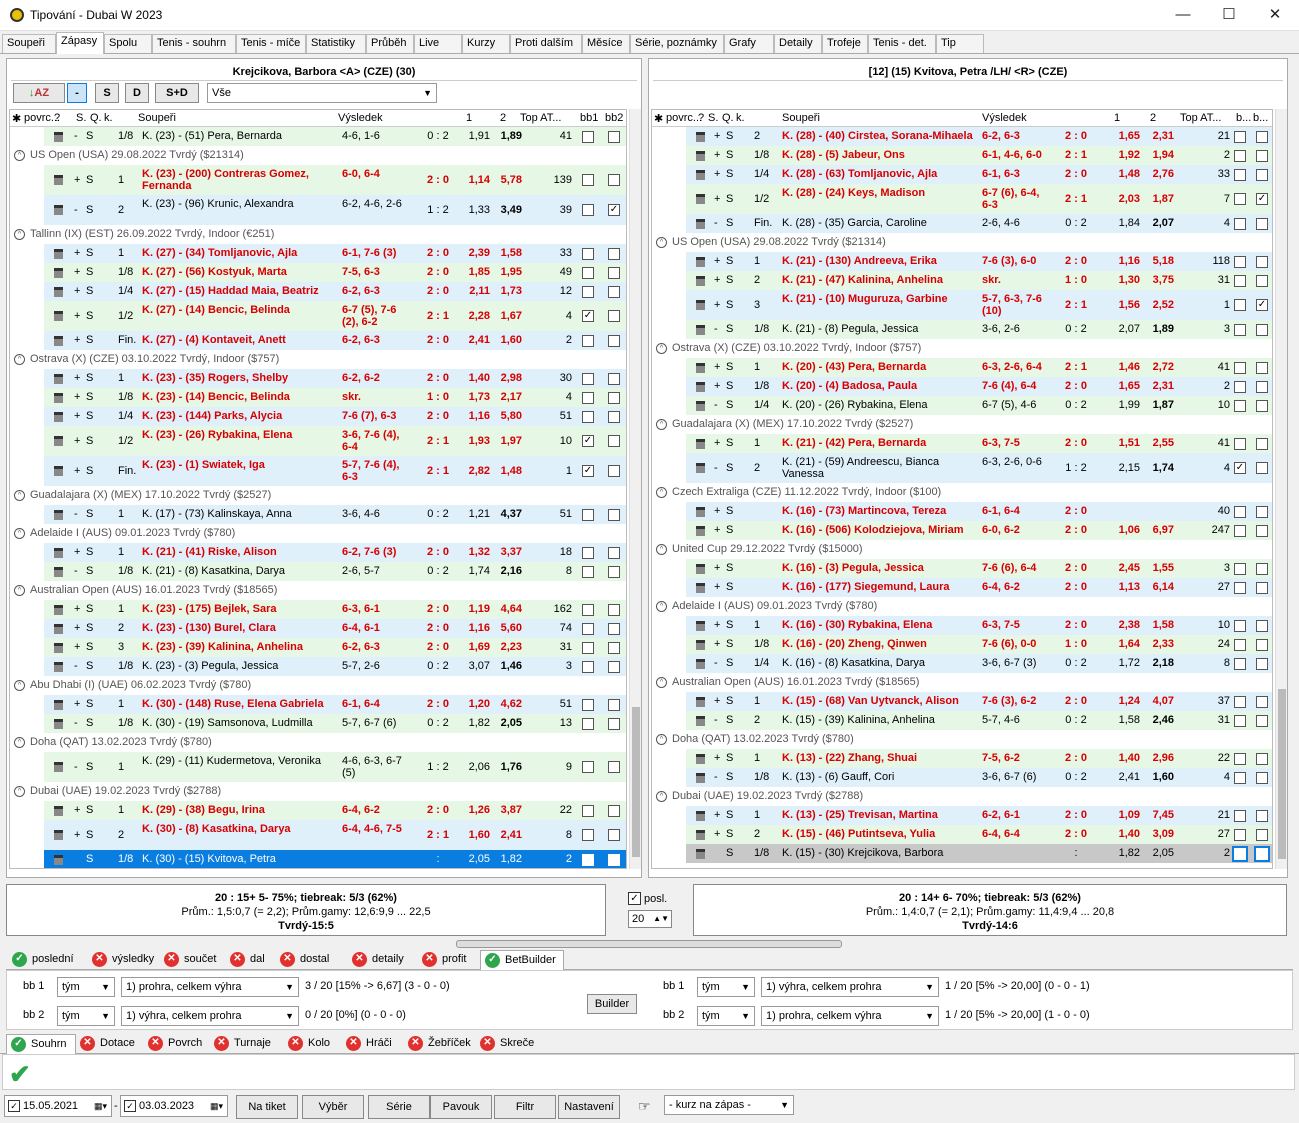 Image resolution: width=1299 pixels, height=1123 pixels. Describe the element at coordinates (589, 118) in the screenshot. I see `col-header-10: bb1` at that location.